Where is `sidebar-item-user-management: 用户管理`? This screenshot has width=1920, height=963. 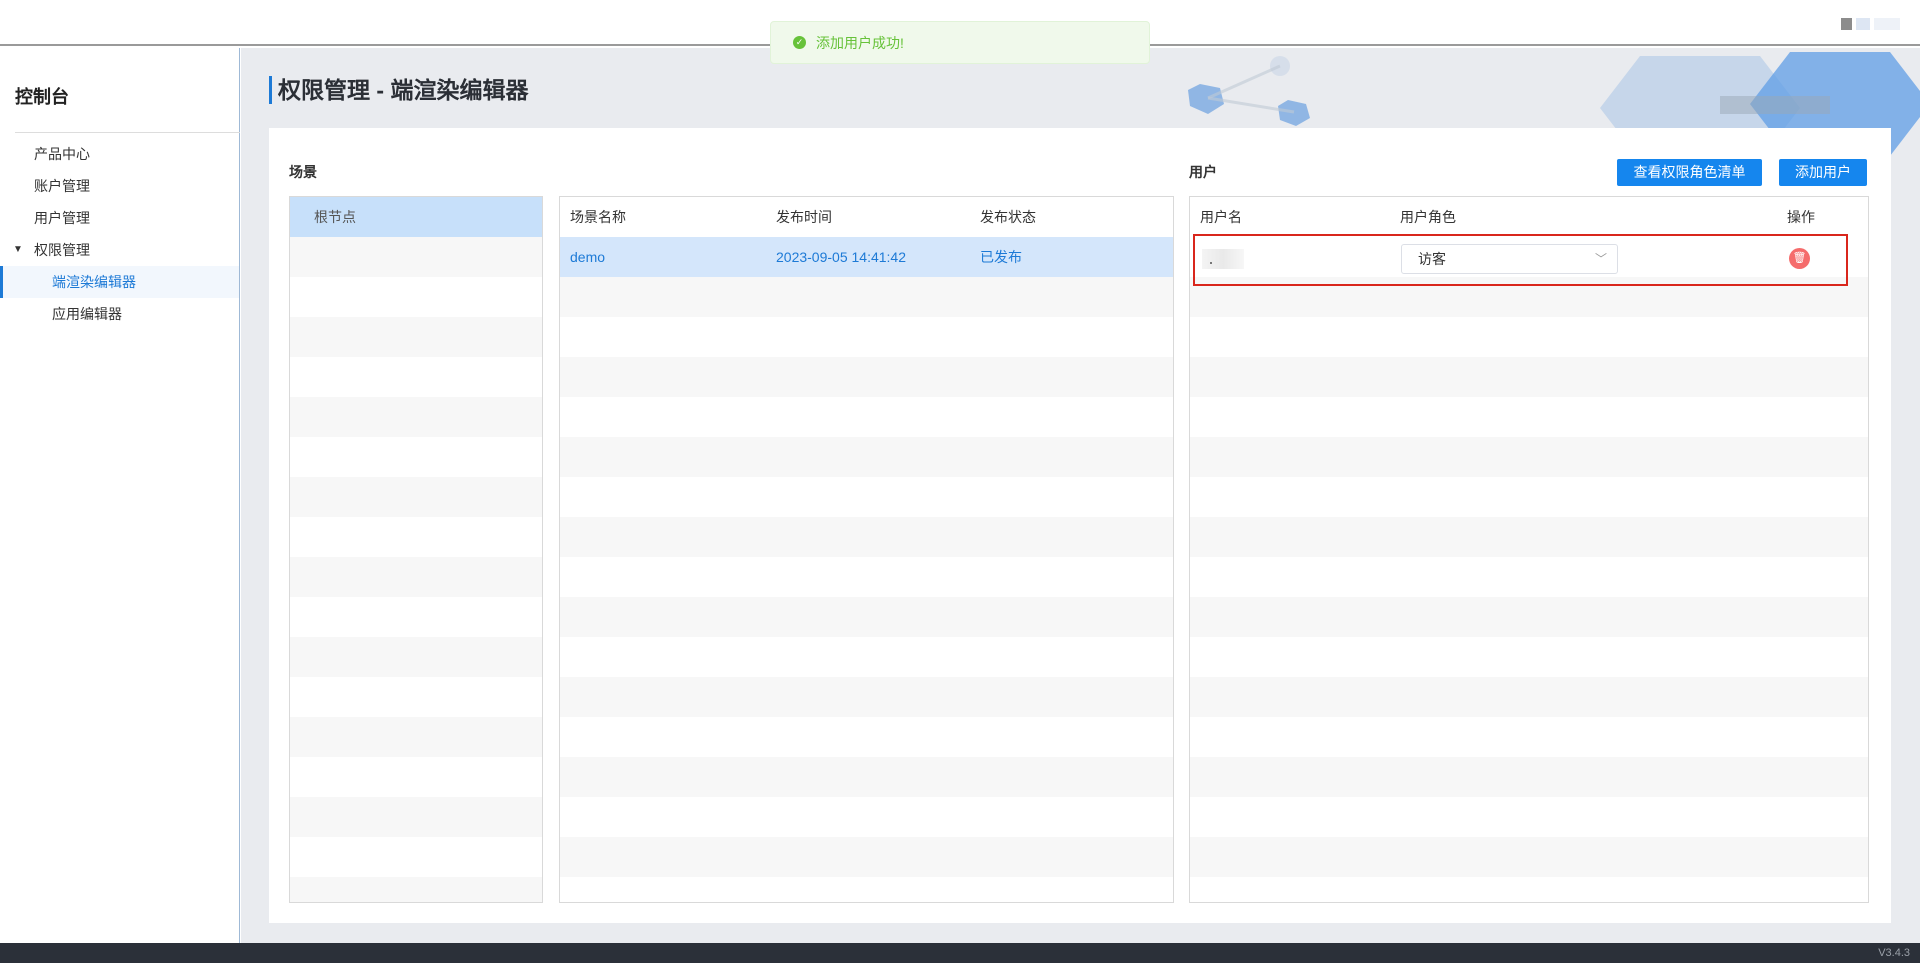 sidebar-item-user-management: 用户管理 is located at coordinates (119, 218).